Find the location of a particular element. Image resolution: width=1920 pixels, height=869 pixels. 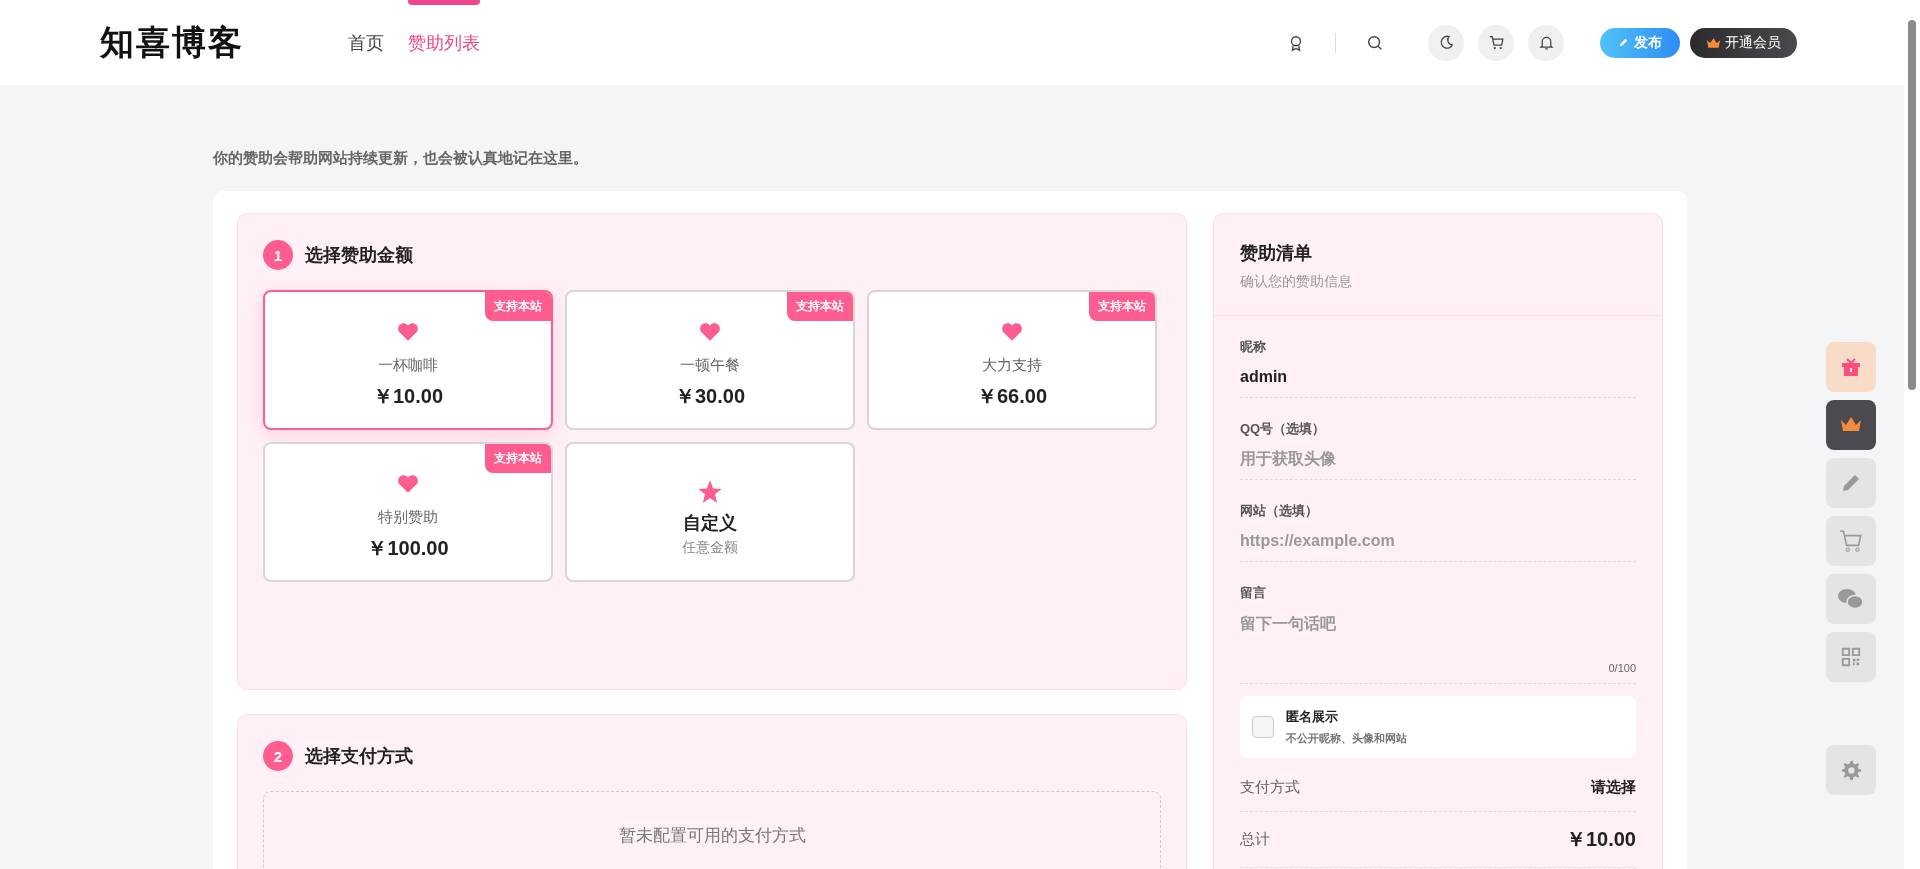

amount-option: 支持本站 一顿午餐 ￥30.00 is located at coordinates (710, 360).